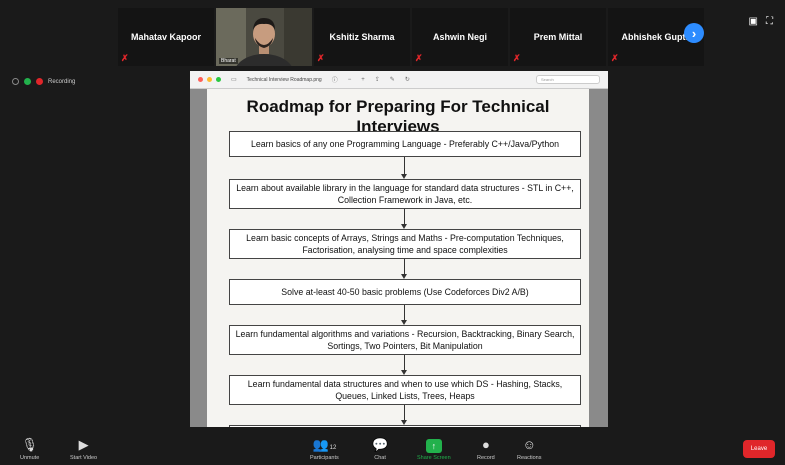 This screenshot has height=465, width=785. Describe the element at coordinates (200, 79) in the screenshot. I see `close-window-button` at that location.